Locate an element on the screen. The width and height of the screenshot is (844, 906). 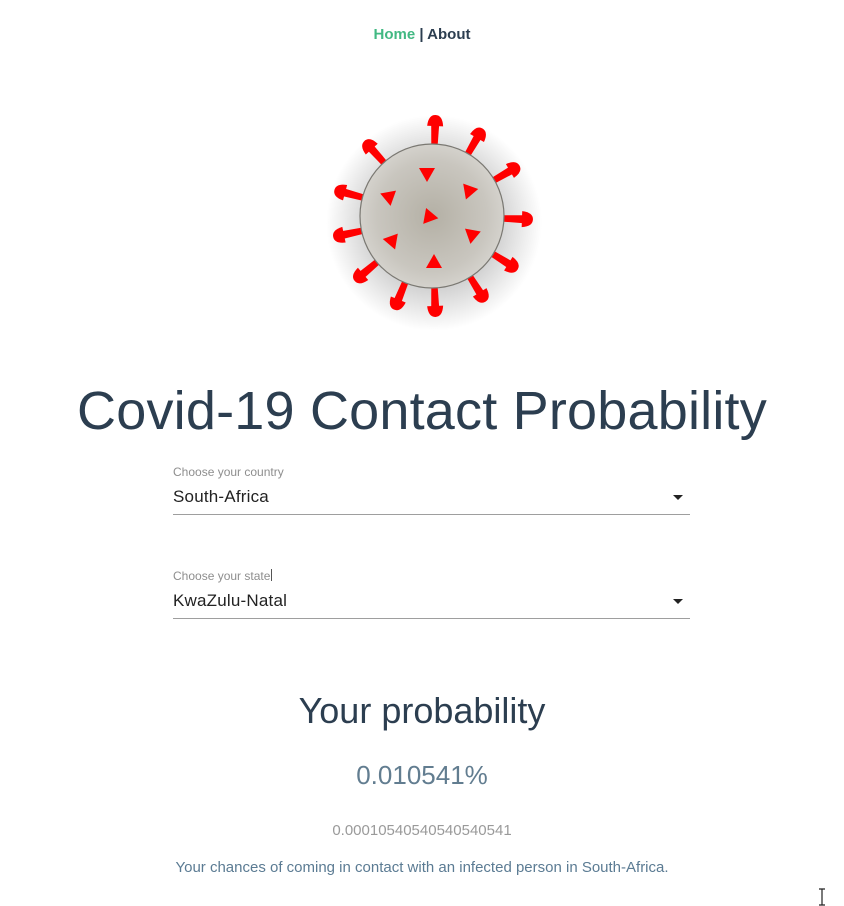
probability-heading: Your probability is located at coordinates (422, 710).